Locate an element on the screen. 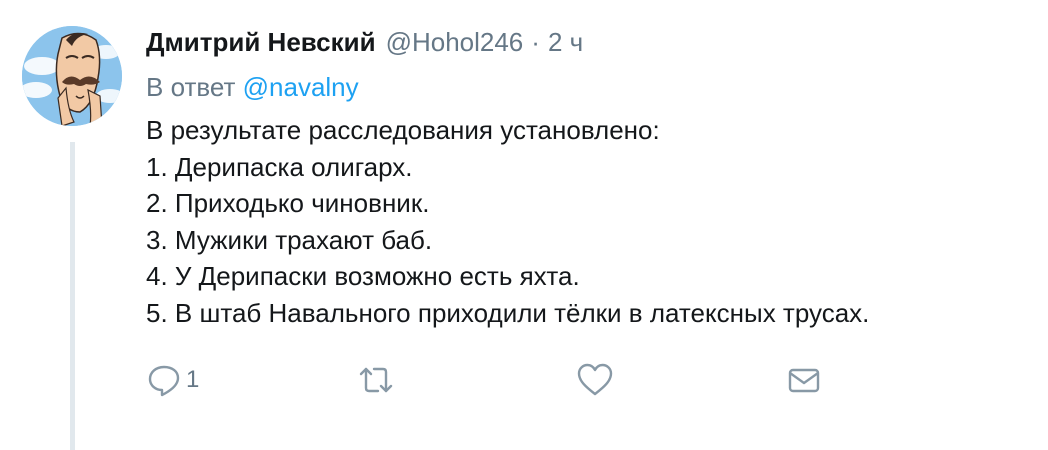  timestamp: 2 ч is located at coordinates (565, 42).